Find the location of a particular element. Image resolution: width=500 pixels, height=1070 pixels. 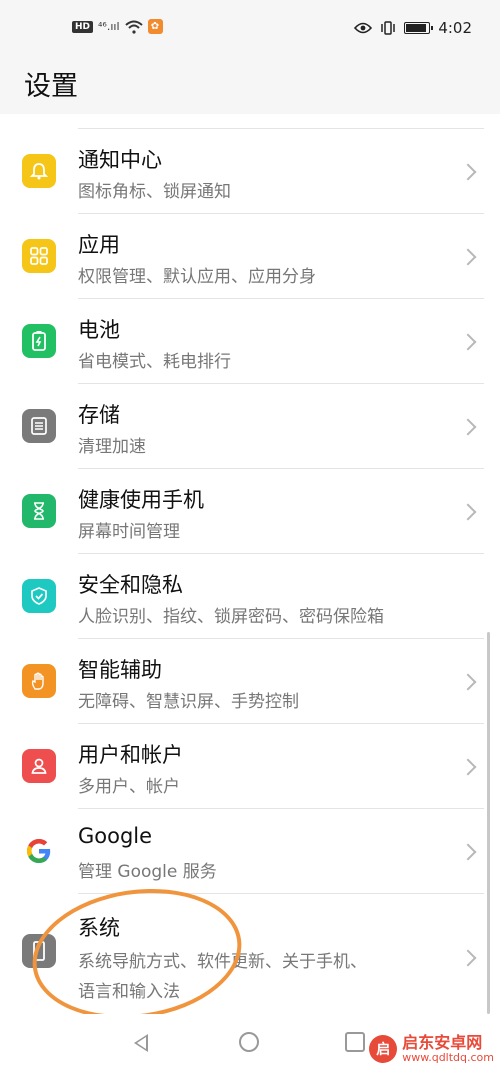

settings-item-label: 电池 is located at coordinates (99, 330).